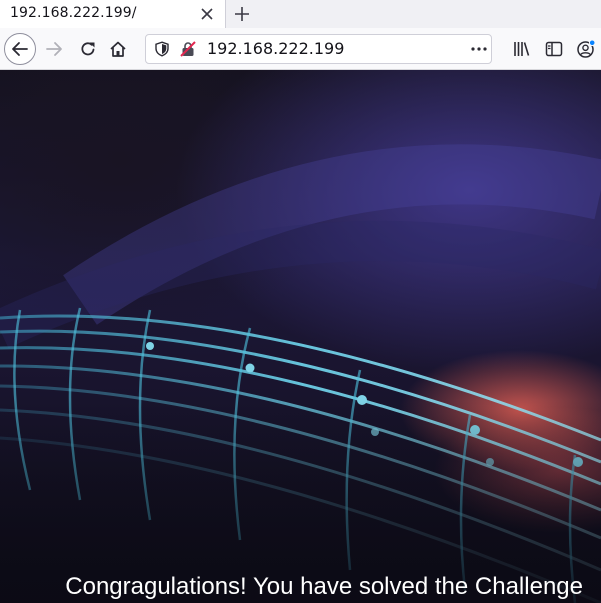 This screenshot has width=601, height=603. I want to click on tab-active: 192.168.222.199/, so click(113, 14).